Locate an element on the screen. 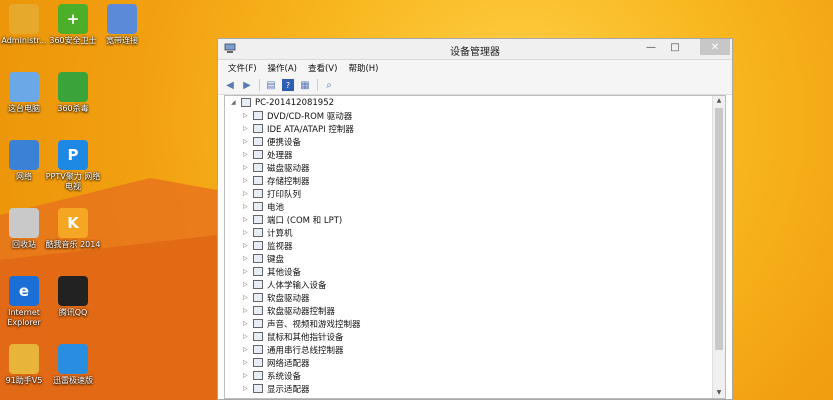 Image resolution: width=833 pixels, height=400 pixels. tree-item: ▷ 声音、视频和游戏控制器 is located at coordinates (469, 323).